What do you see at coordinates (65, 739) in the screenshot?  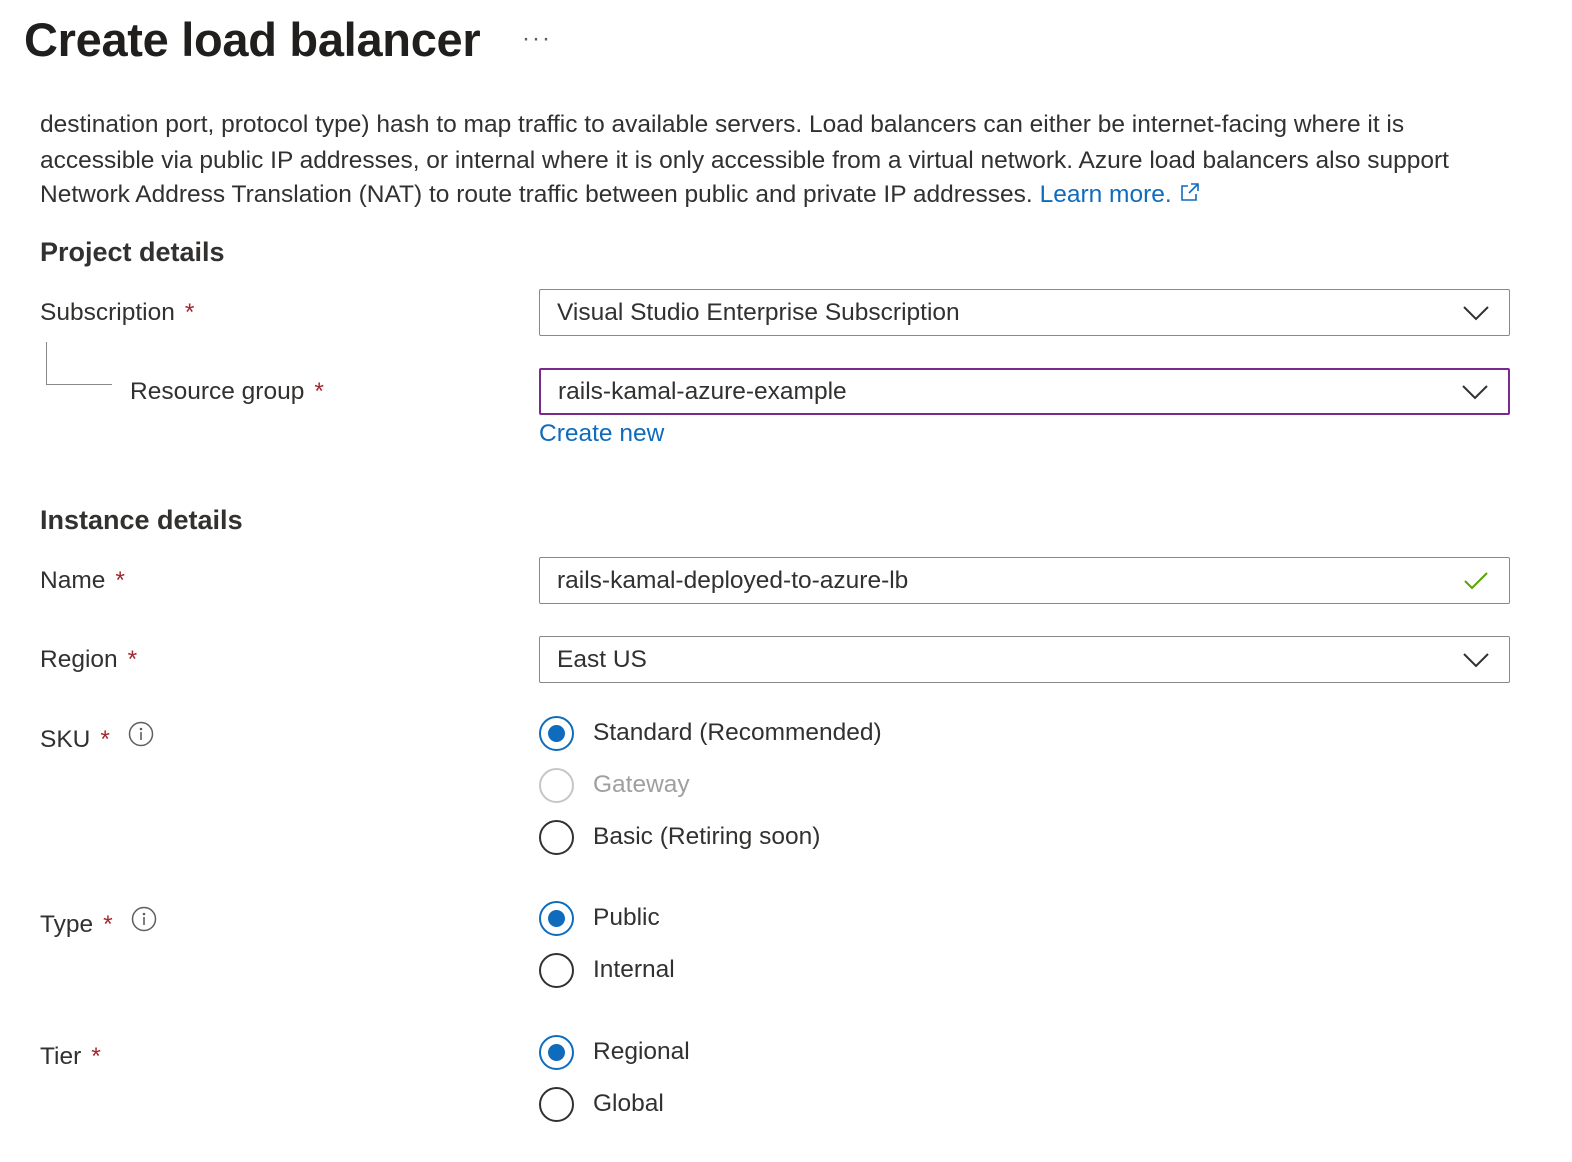 I see `sku-label-text: SKU` at bounding box center [65, 739].